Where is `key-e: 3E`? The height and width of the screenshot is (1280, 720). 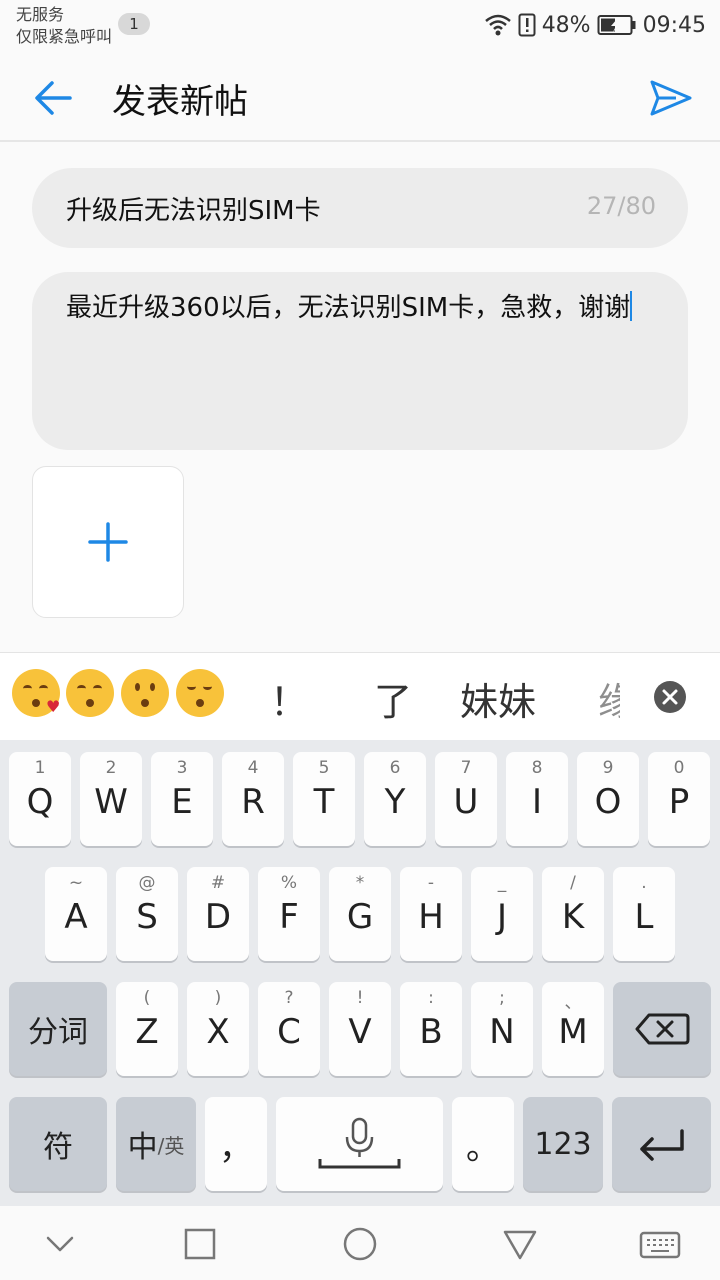 key-e: 3E is located at coordinates (182, 799).